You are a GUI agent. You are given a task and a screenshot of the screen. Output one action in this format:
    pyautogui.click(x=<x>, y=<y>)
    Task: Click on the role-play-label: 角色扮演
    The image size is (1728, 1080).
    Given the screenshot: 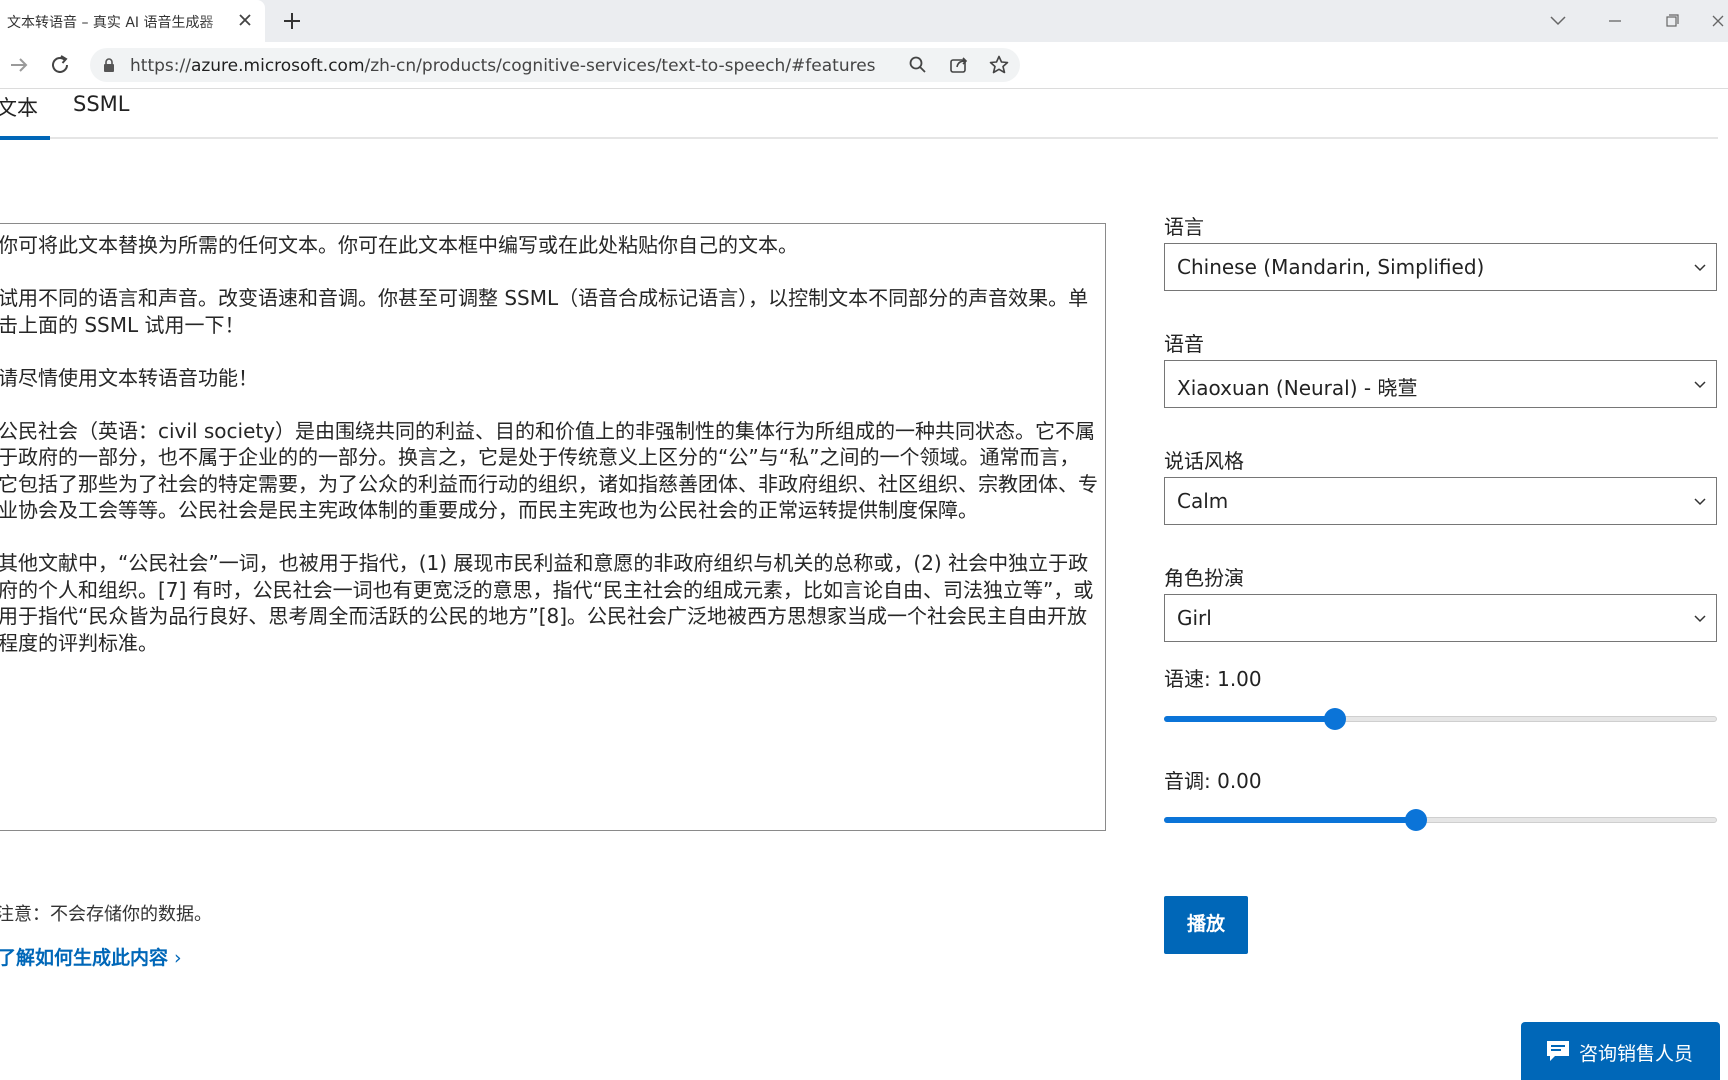 What is the action you would take?
    pyautogui.click(x=1204, y=578)
    